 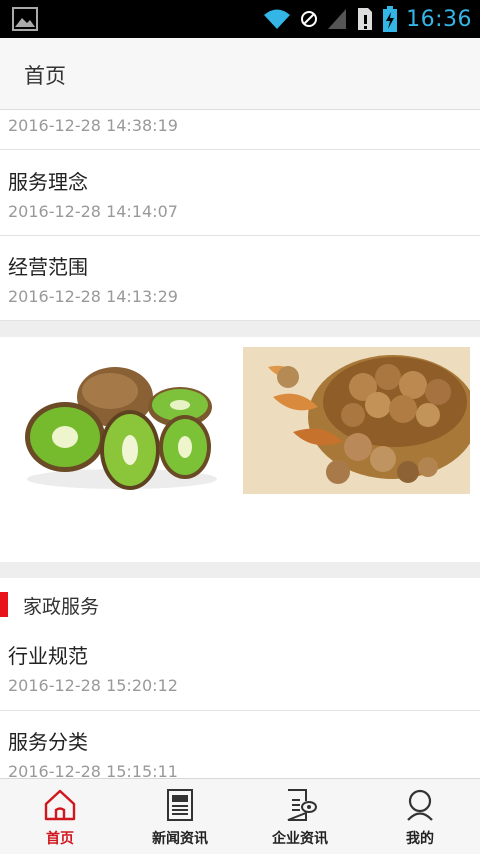 I want to click on status-bar: 16:36, so click(x=240, y=19).